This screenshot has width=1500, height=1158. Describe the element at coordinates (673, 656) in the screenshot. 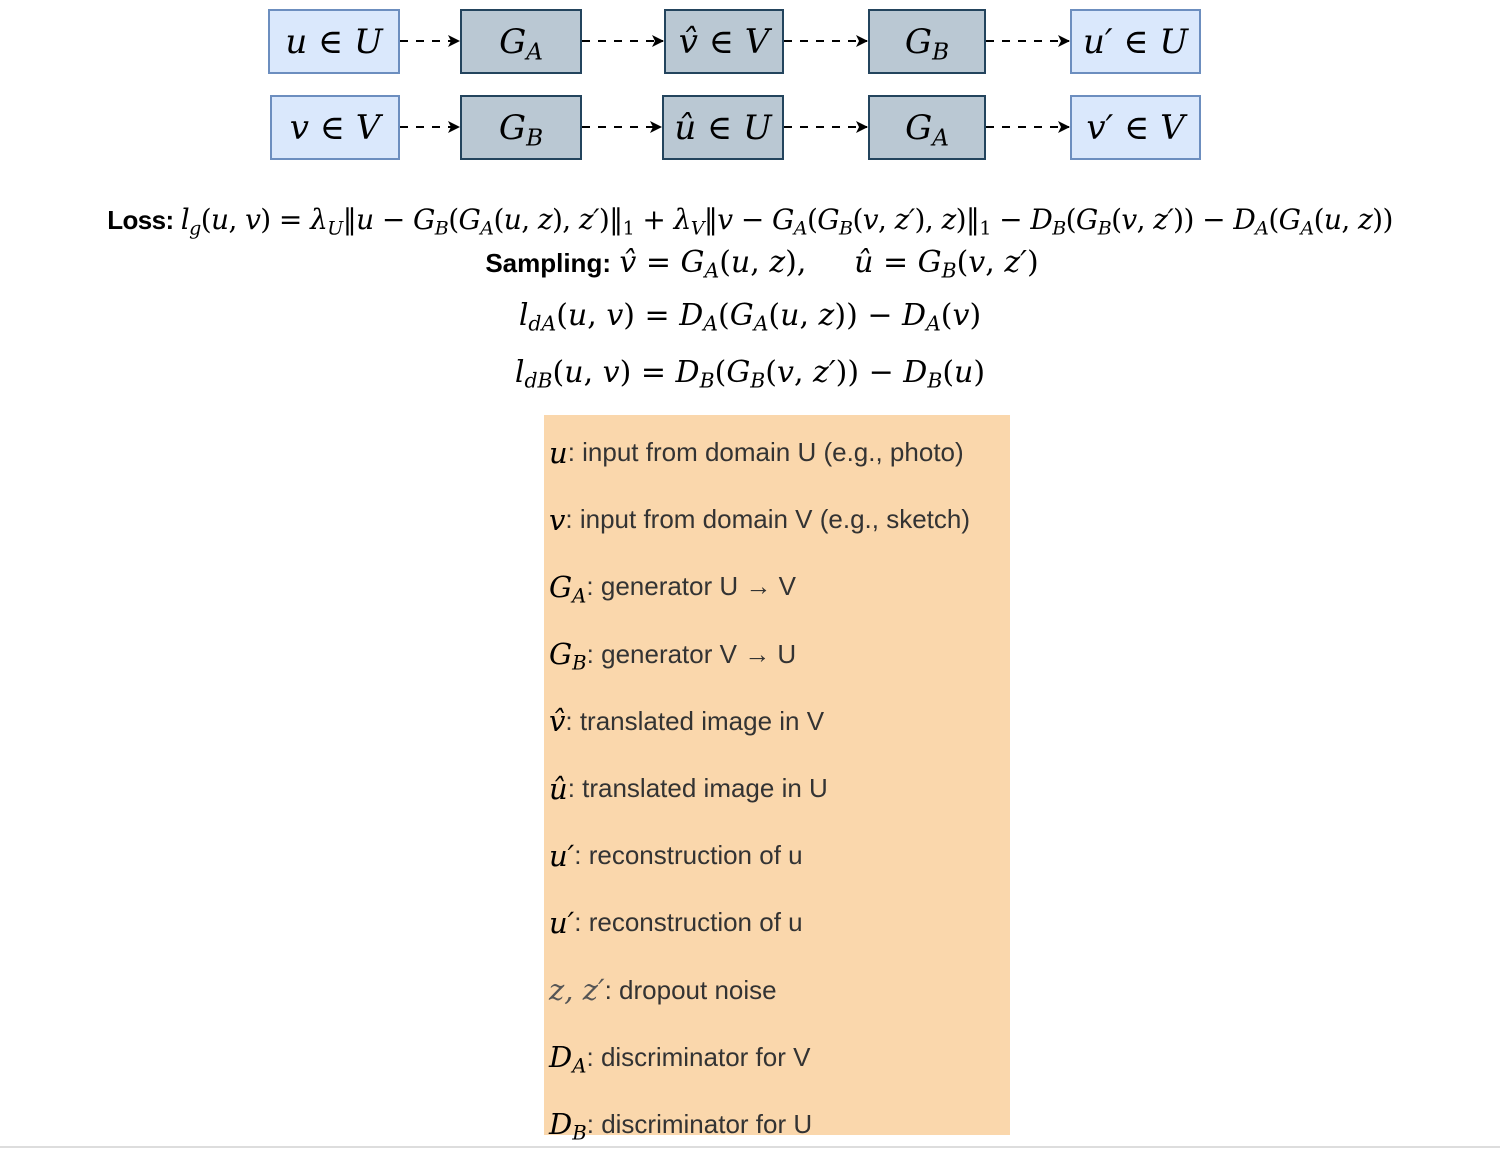

I see `legend-item-gb: GB: generator V → U` at that location.